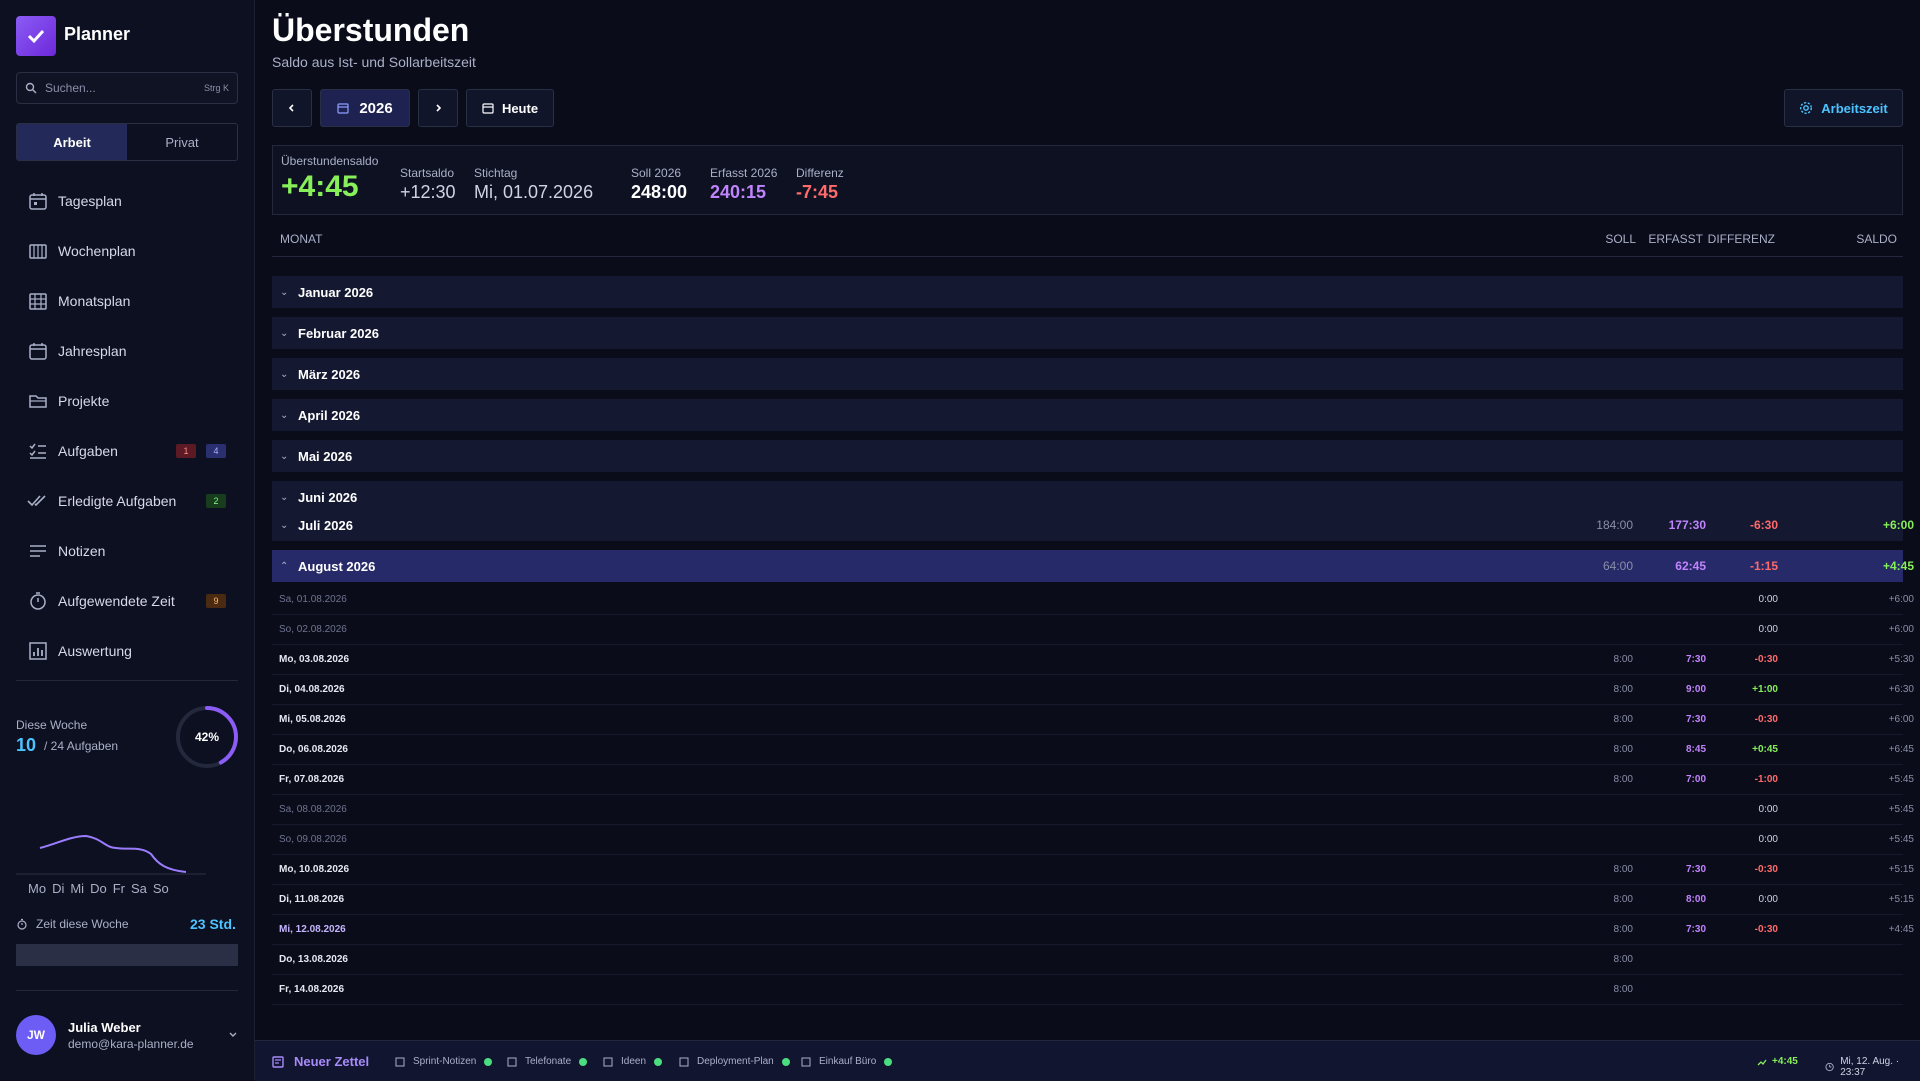  What do you see at coordinates (1087, 456) in the screenshot?
I see `month-row: ⌄ Mai 2026` at bounding box center [1087, 456].